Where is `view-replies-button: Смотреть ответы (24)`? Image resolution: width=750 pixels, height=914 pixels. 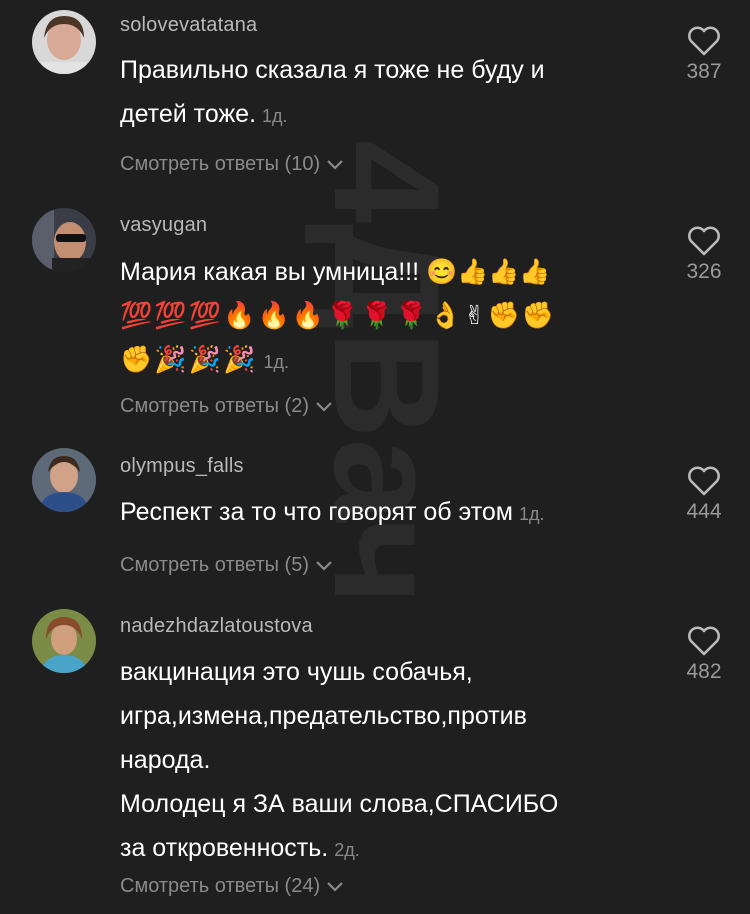
view-replies-button: Смотреть ответы (24) is located at coordinates (232, 886).